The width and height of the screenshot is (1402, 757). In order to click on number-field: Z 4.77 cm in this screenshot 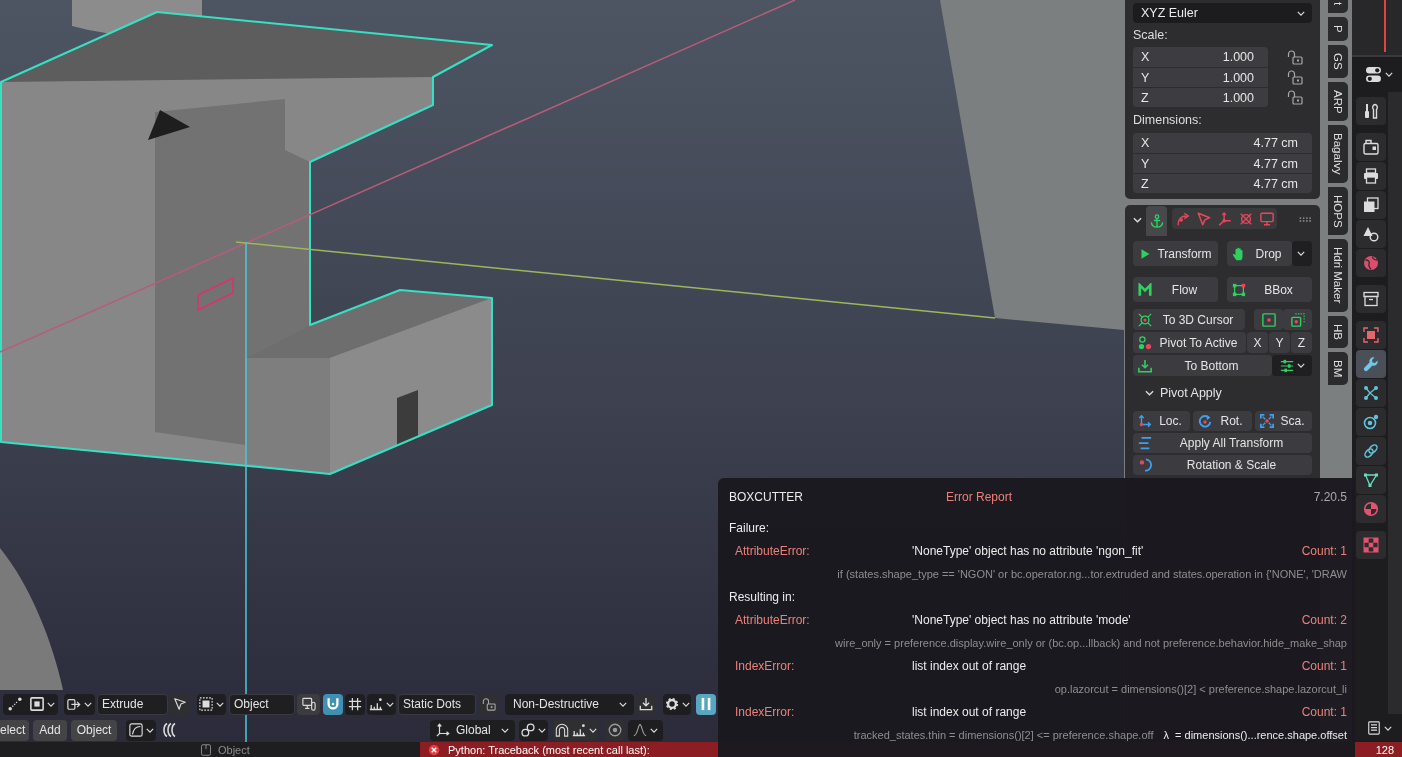, I will do `click(1222, 183)`.